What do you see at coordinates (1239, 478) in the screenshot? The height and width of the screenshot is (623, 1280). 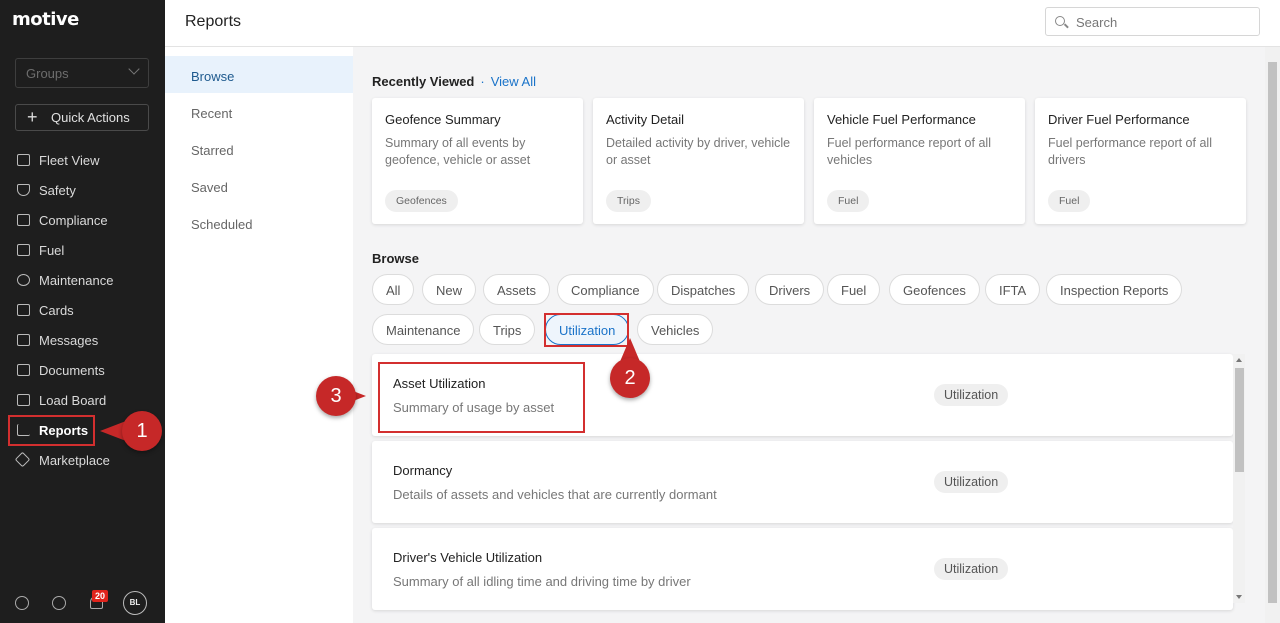 I see `list-scrollbar` at bounding box center [1239, 478].